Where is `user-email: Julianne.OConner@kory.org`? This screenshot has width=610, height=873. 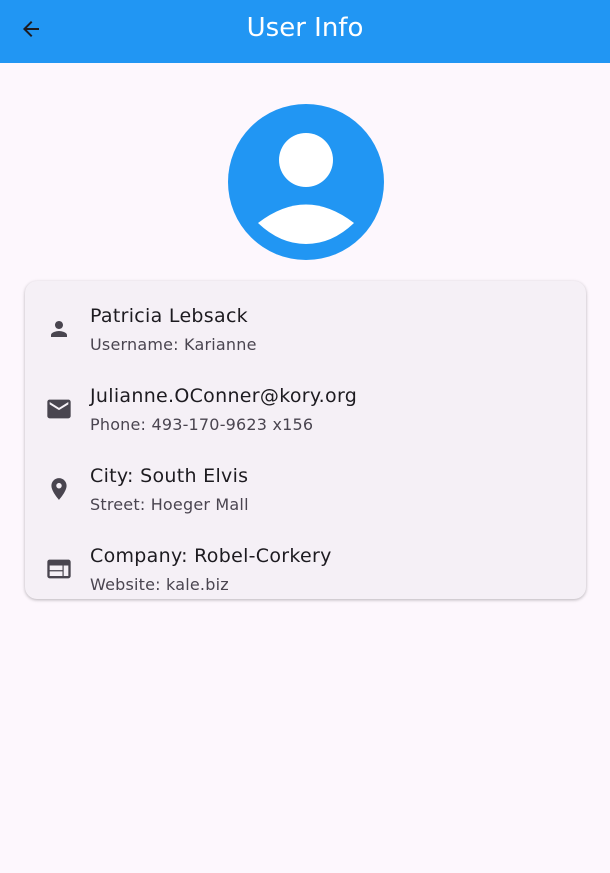 user-email: Julianne.OConner@kory.org is located at coordinates (224, 396).